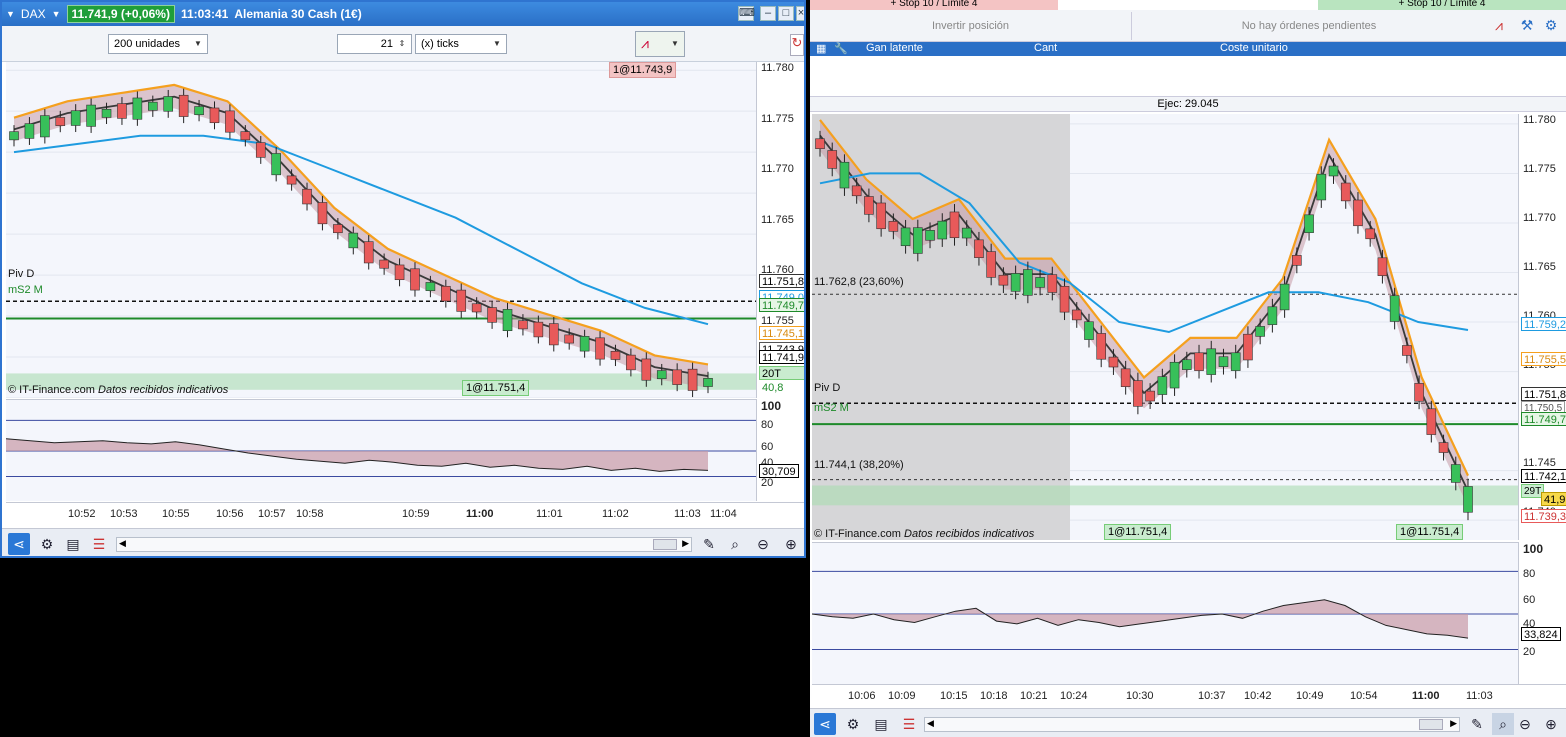 Image resolution: width=1566 pixels, height=737 pixels. What do you see at coordinates (1533, 549) in the screenshot?
I see `osc-100: 100` at bounding box center [1533, 549].